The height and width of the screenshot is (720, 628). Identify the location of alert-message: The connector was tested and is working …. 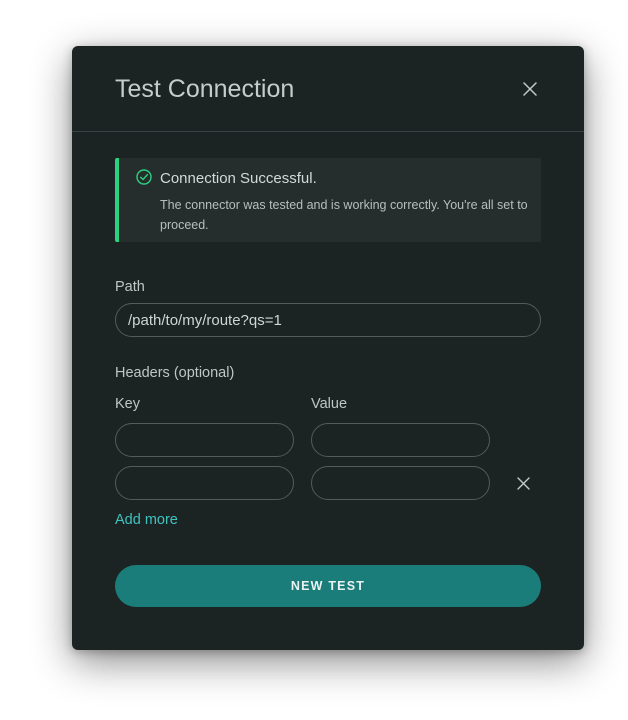
(344, 215).